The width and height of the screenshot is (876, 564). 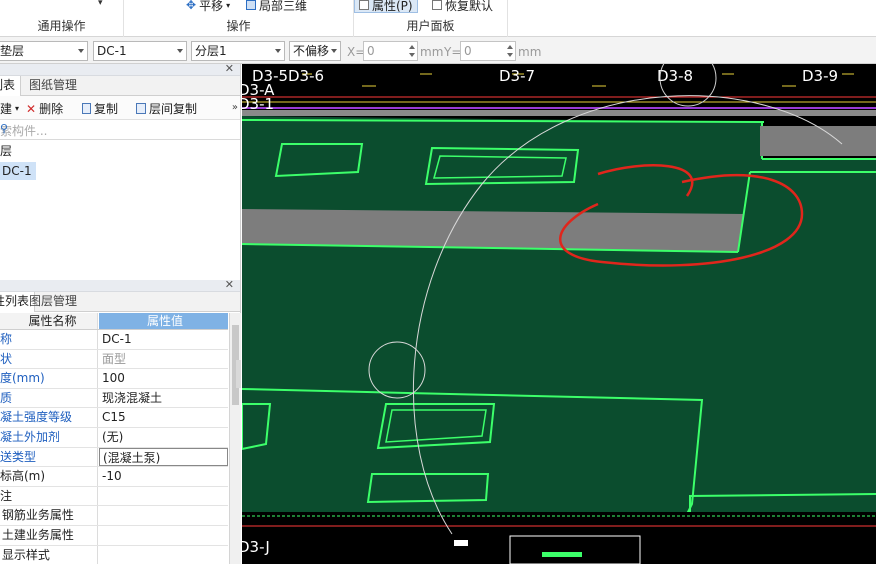 I want to click on tree-category: 垫层, so click(x=6, y=151).